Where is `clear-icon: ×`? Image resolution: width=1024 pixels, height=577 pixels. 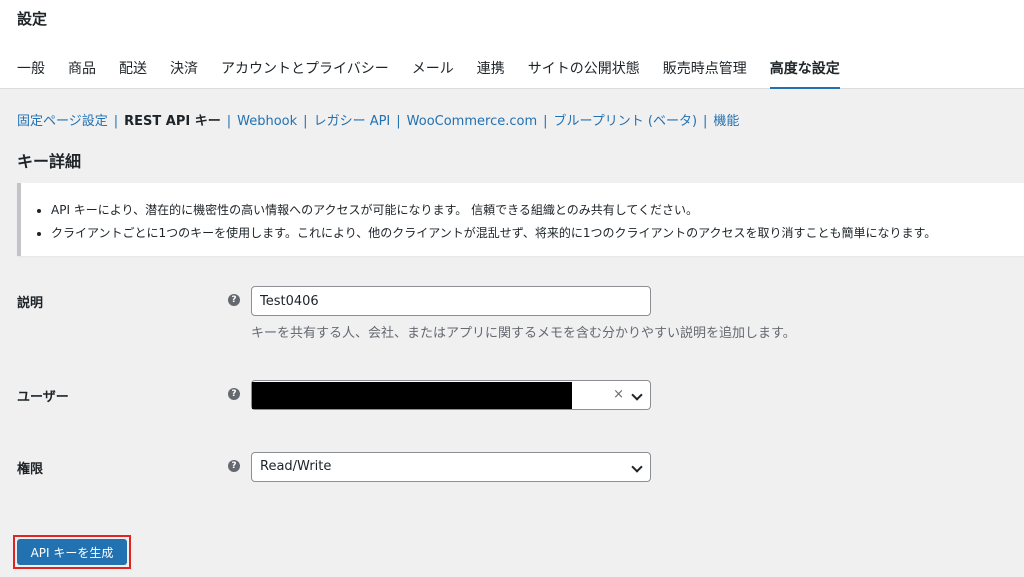 clear-icon: × is located at coordinates (618, 394).